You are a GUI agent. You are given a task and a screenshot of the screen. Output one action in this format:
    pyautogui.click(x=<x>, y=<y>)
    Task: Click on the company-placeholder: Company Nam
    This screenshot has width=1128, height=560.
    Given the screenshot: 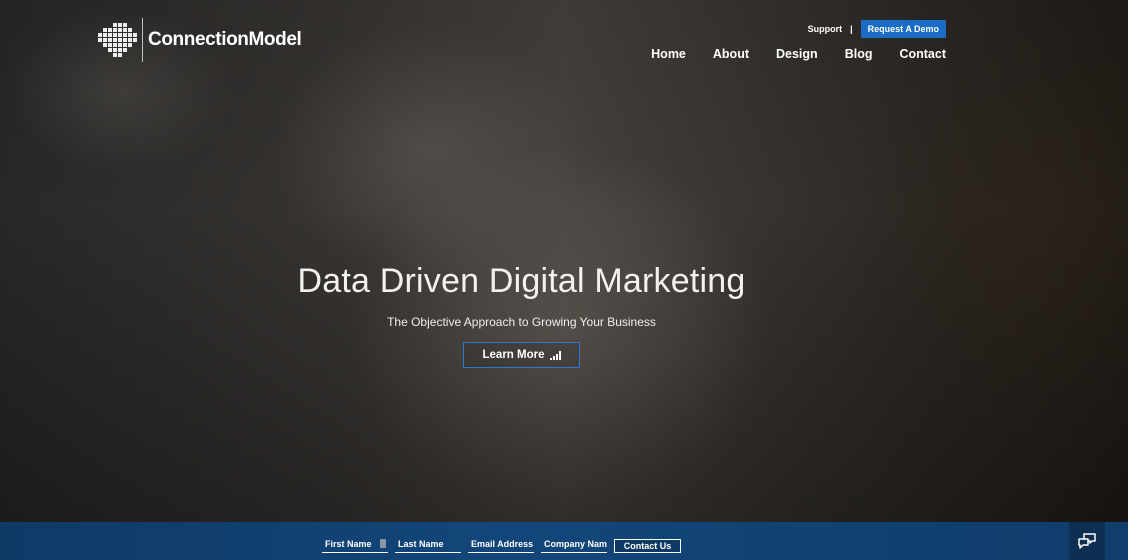 What is the action you would take?
    pyautogui.click(x=575, y=544)
    